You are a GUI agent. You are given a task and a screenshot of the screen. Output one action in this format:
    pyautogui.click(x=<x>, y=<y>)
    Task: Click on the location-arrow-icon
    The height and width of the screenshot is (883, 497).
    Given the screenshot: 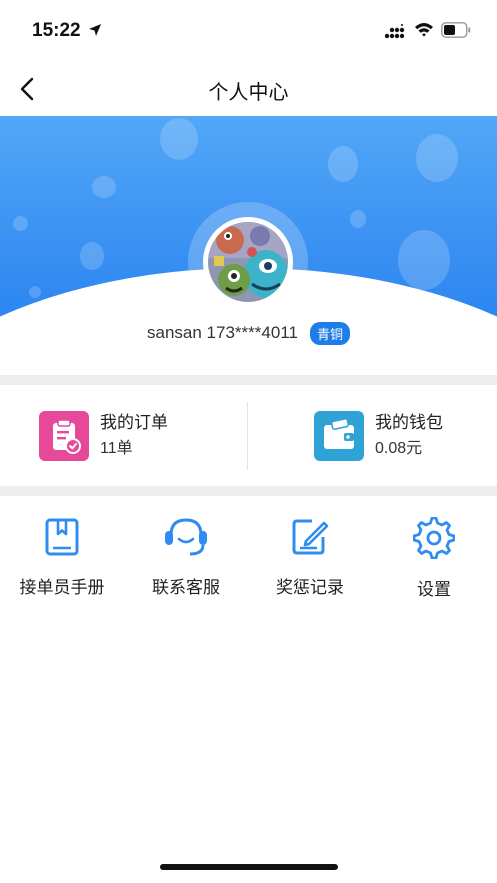 What is the action you would take?
    pyautogui.click(x=95, y=30)
    